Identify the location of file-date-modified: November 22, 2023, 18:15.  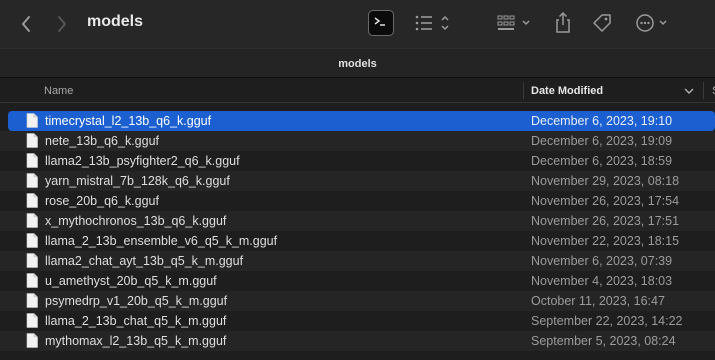
(605, 241).